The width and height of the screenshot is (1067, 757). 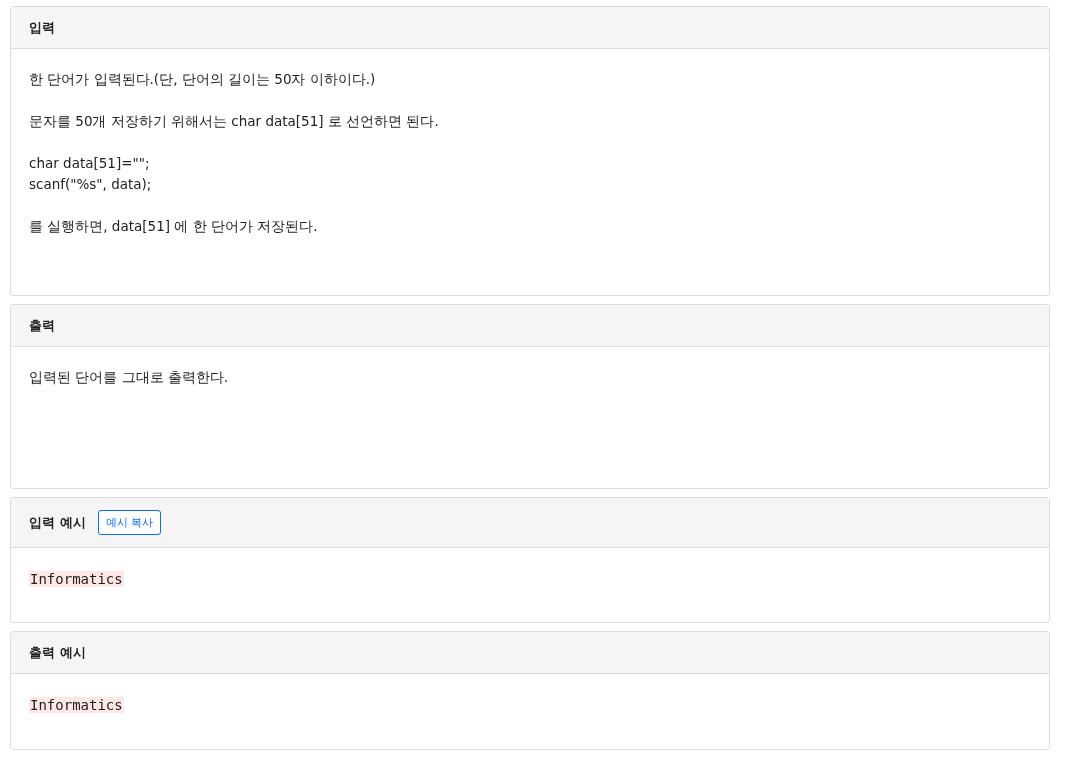 I want to click on panel-title: 입력 예시, so click(x=57, y=522).